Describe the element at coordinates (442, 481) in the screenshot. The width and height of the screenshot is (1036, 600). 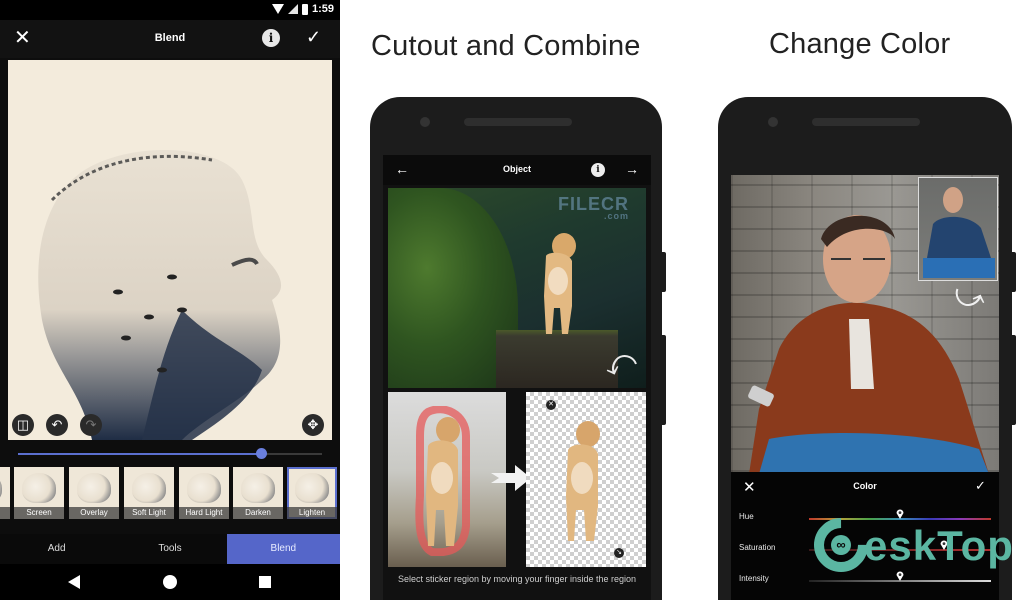
I see `lioness-selection` at that location.